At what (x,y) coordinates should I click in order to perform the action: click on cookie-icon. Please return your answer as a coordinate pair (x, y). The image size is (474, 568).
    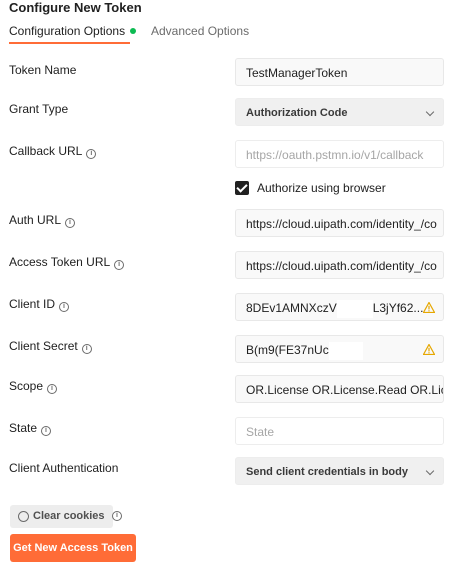
    Looking at the image, I should click on (23, 516).